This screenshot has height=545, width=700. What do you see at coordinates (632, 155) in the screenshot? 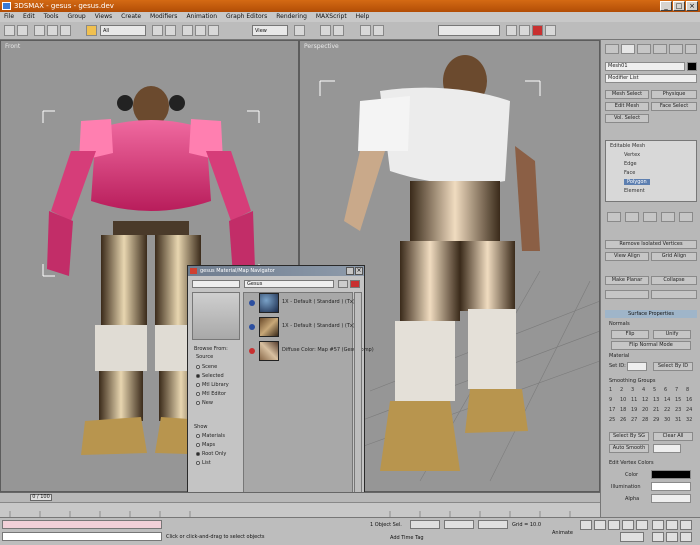
I see `stack-item-vertex: Vertex` at bounding box center [632, 155].